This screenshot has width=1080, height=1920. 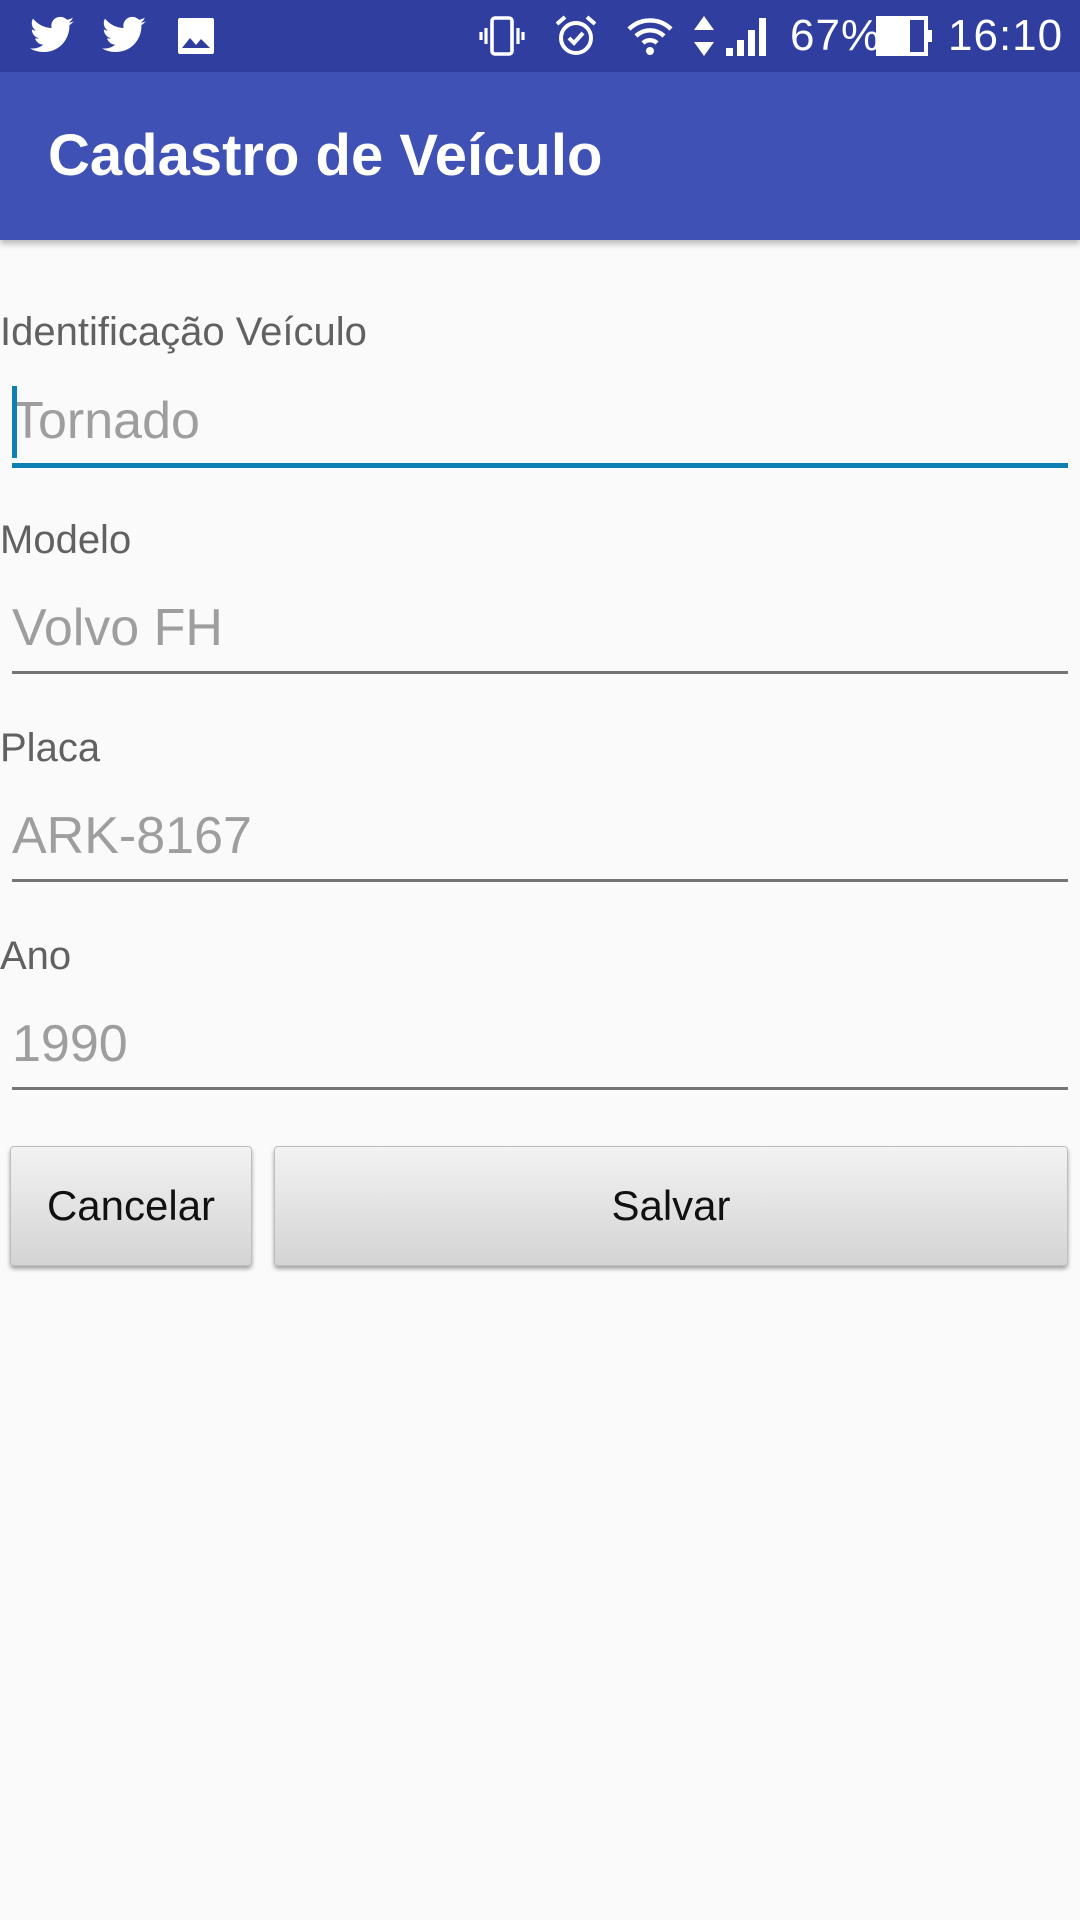 What do you see at coordinates (704, 36) in the screenshot?
I see `data-arrows-icon` at bounding box center [704, 36].